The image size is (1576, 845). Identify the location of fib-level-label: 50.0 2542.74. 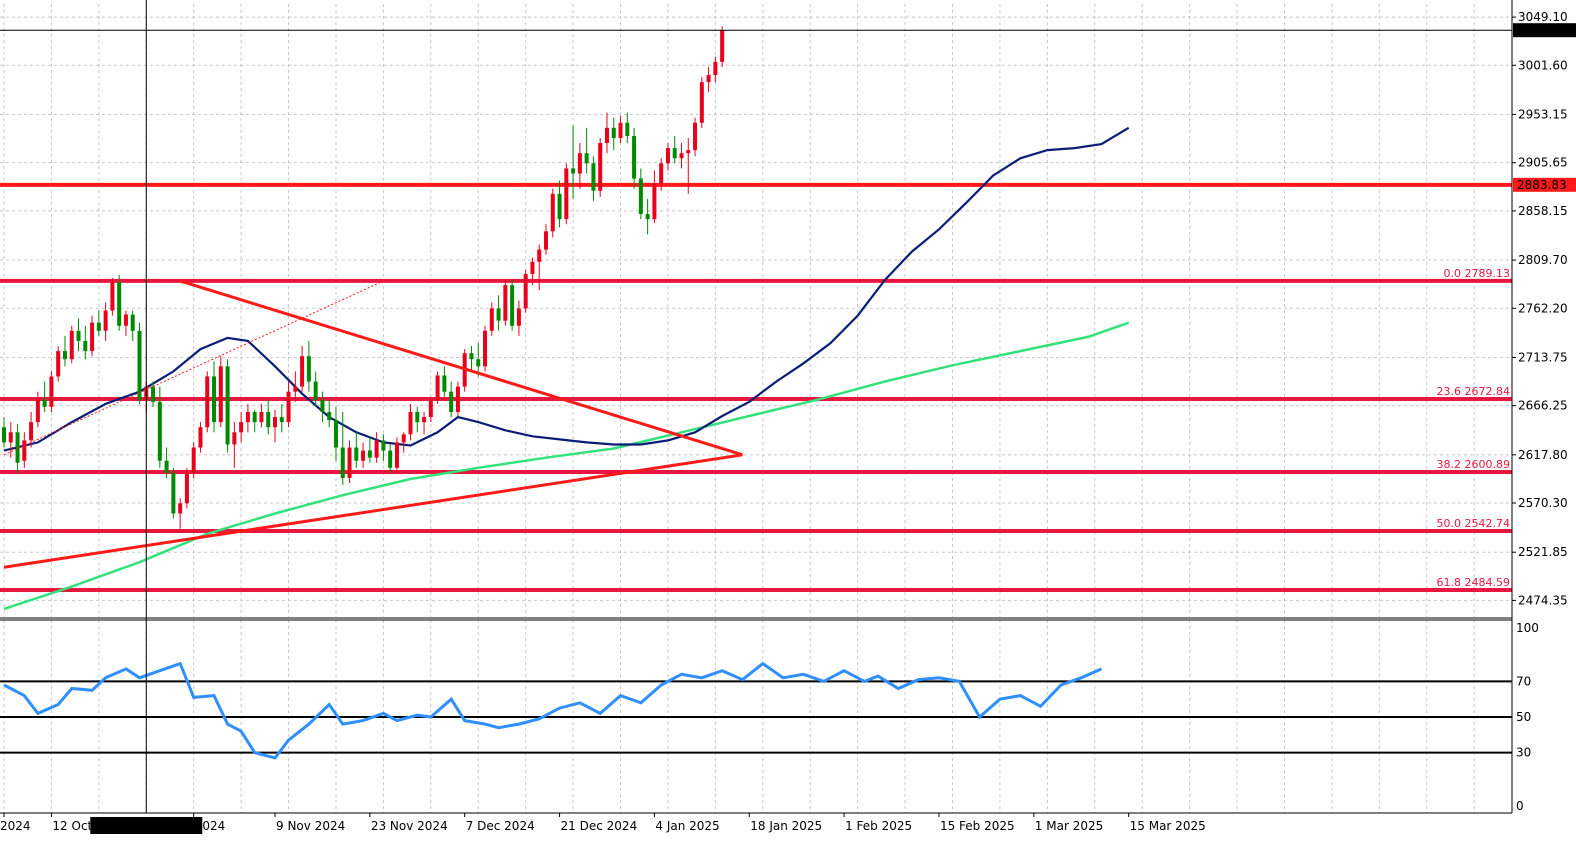
(1473, 523).